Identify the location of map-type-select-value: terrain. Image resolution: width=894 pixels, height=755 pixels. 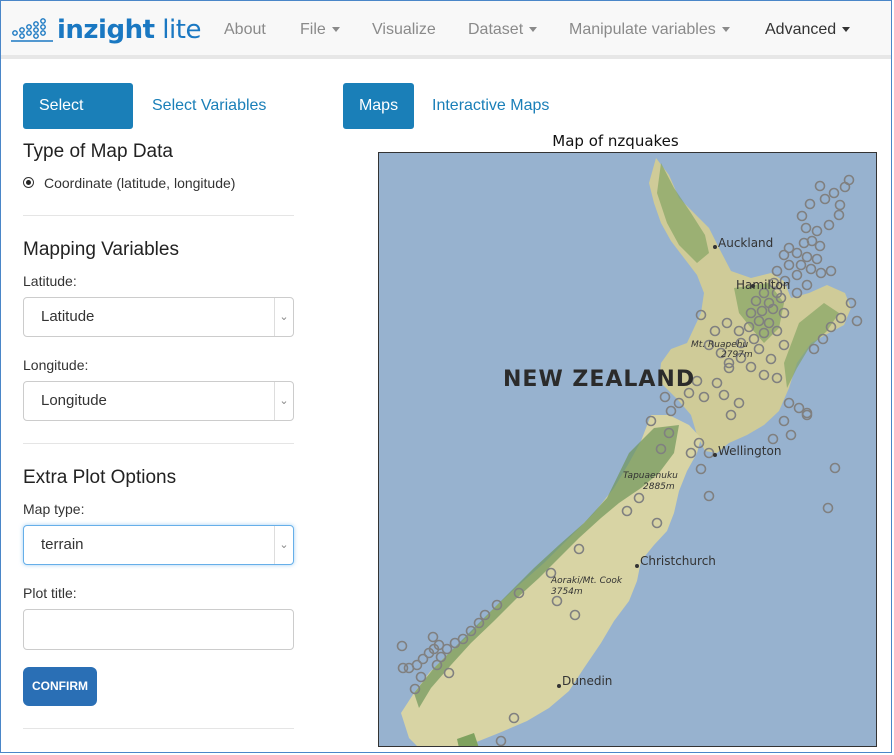
(62, 544).